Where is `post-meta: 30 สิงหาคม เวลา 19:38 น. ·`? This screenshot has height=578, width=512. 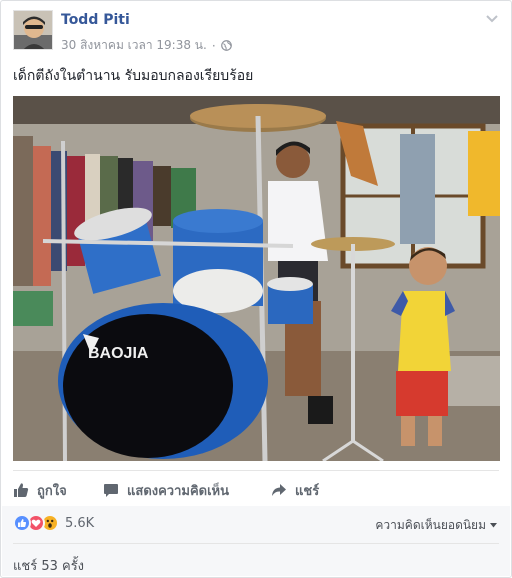 post-meta: 30 สิงหาคม เวลา 19:38 น. · is located at coordinates (146, 45).